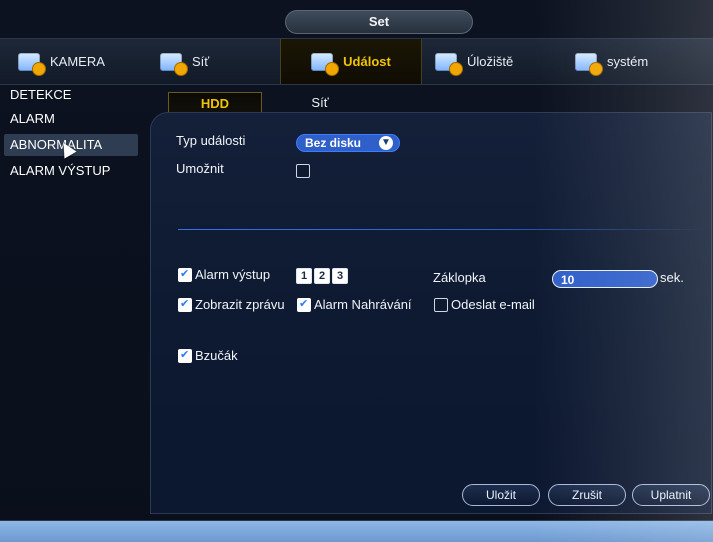  I want to click on save-button: Uložit, so click(501, 495).